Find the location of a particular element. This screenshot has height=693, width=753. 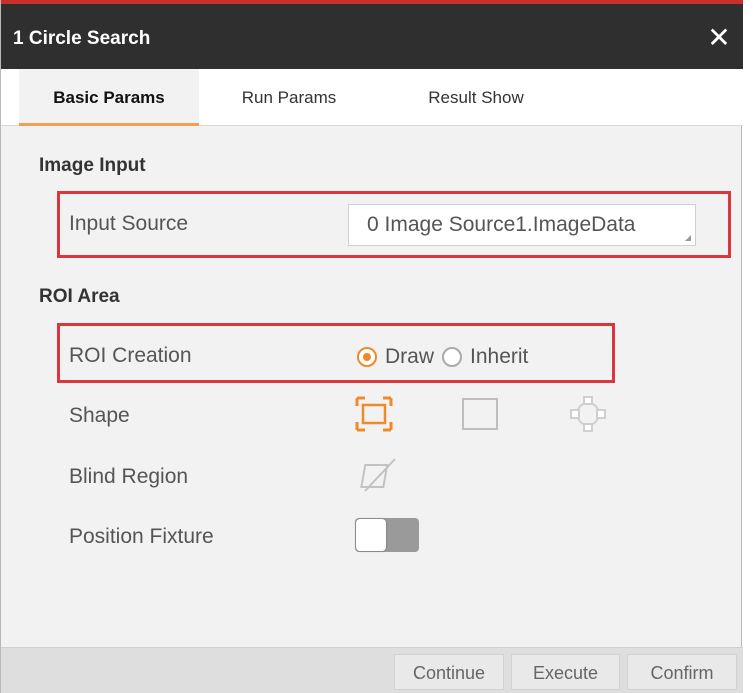

input-source-value: 0 Image Source1.ImageData is located at coordinates (501, 224).